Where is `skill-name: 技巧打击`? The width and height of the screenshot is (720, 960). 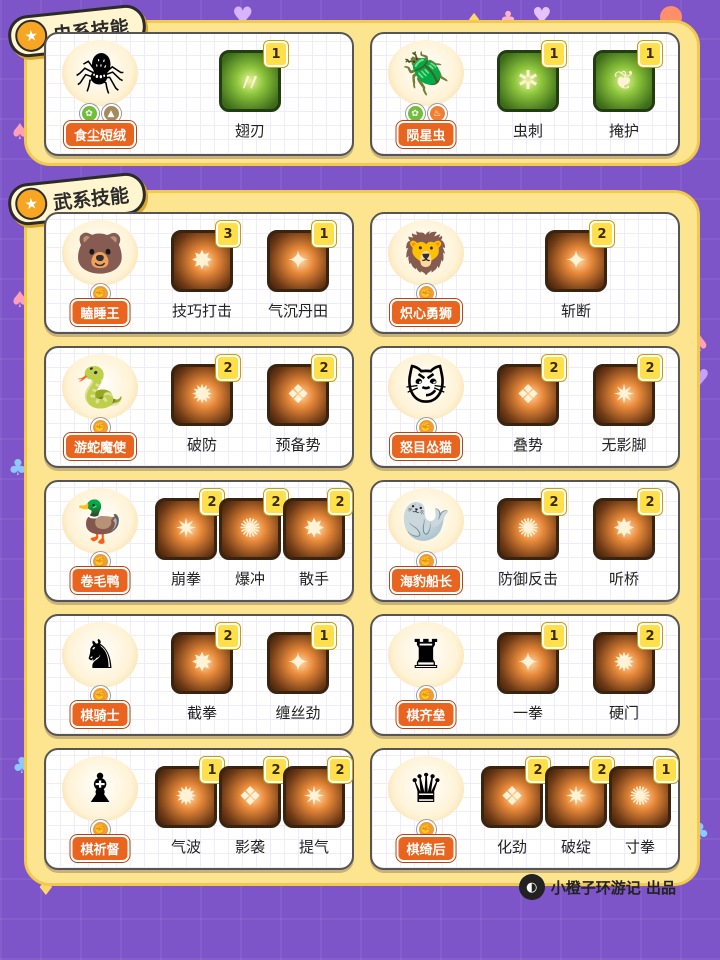 skill-name: 技巧打击 is located at coordinates (201, 311).